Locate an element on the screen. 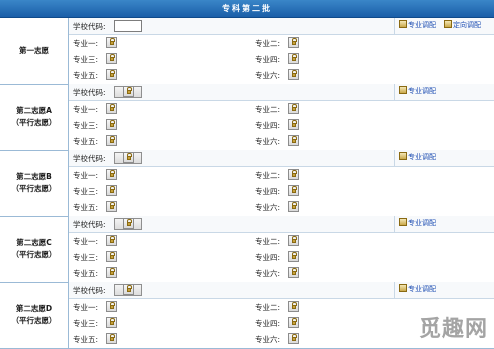 This screenshot has height=349, width=494. volunteer-label: 第一志愿 is located at coordinates (34, 51).